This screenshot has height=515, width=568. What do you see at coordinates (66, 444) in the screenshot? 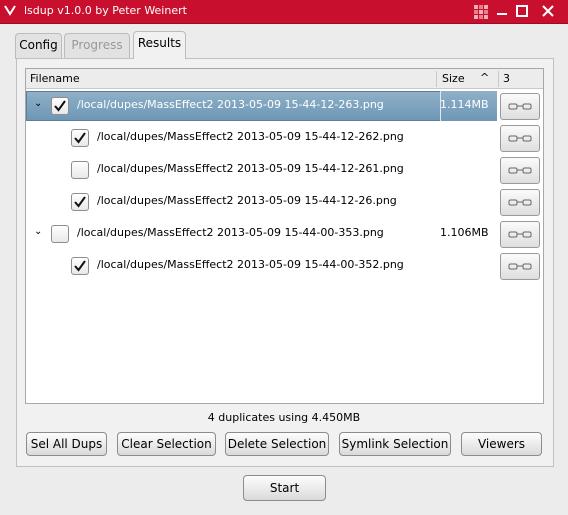
I see `sel-all-dups-button: Sel All Dups` at bounding box center [66, 444].